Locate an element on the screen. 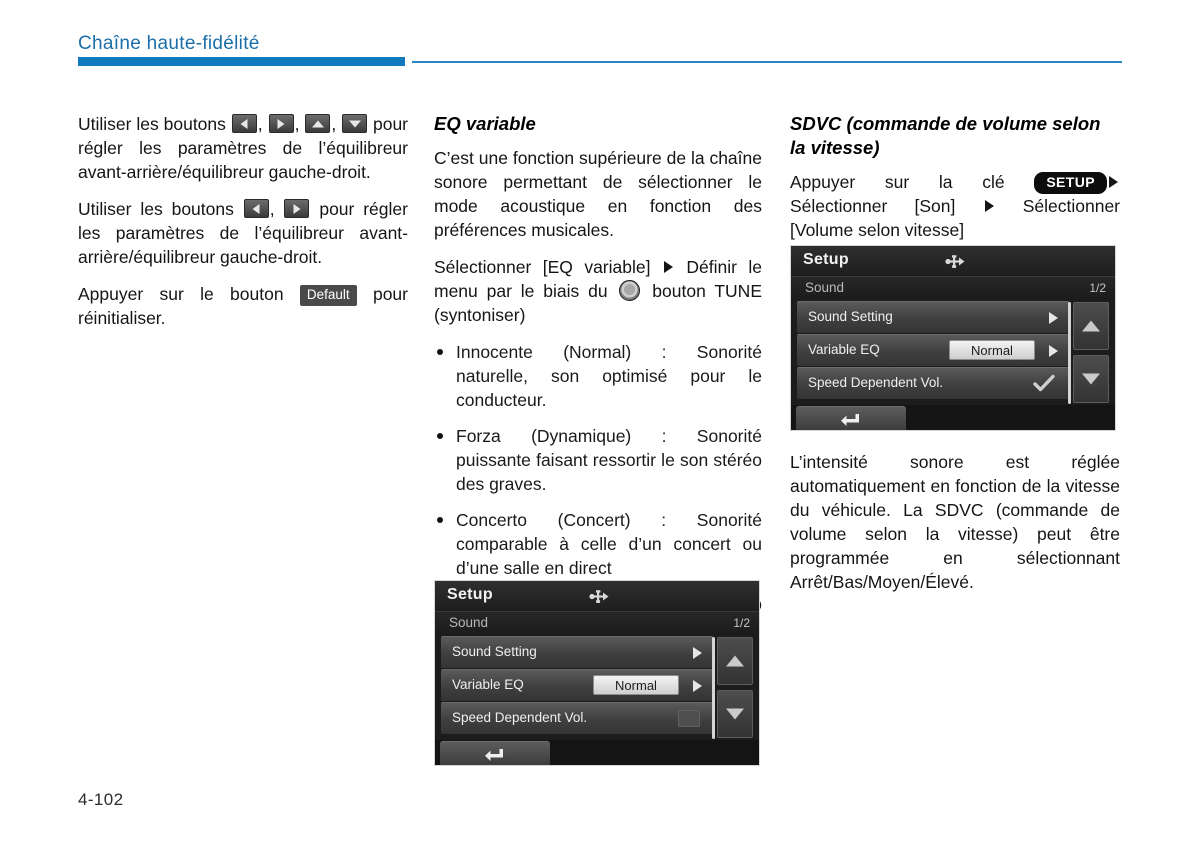 This screenshot has width=1200, height=846. arrow-up-icon is located at coordinates (318, 123).